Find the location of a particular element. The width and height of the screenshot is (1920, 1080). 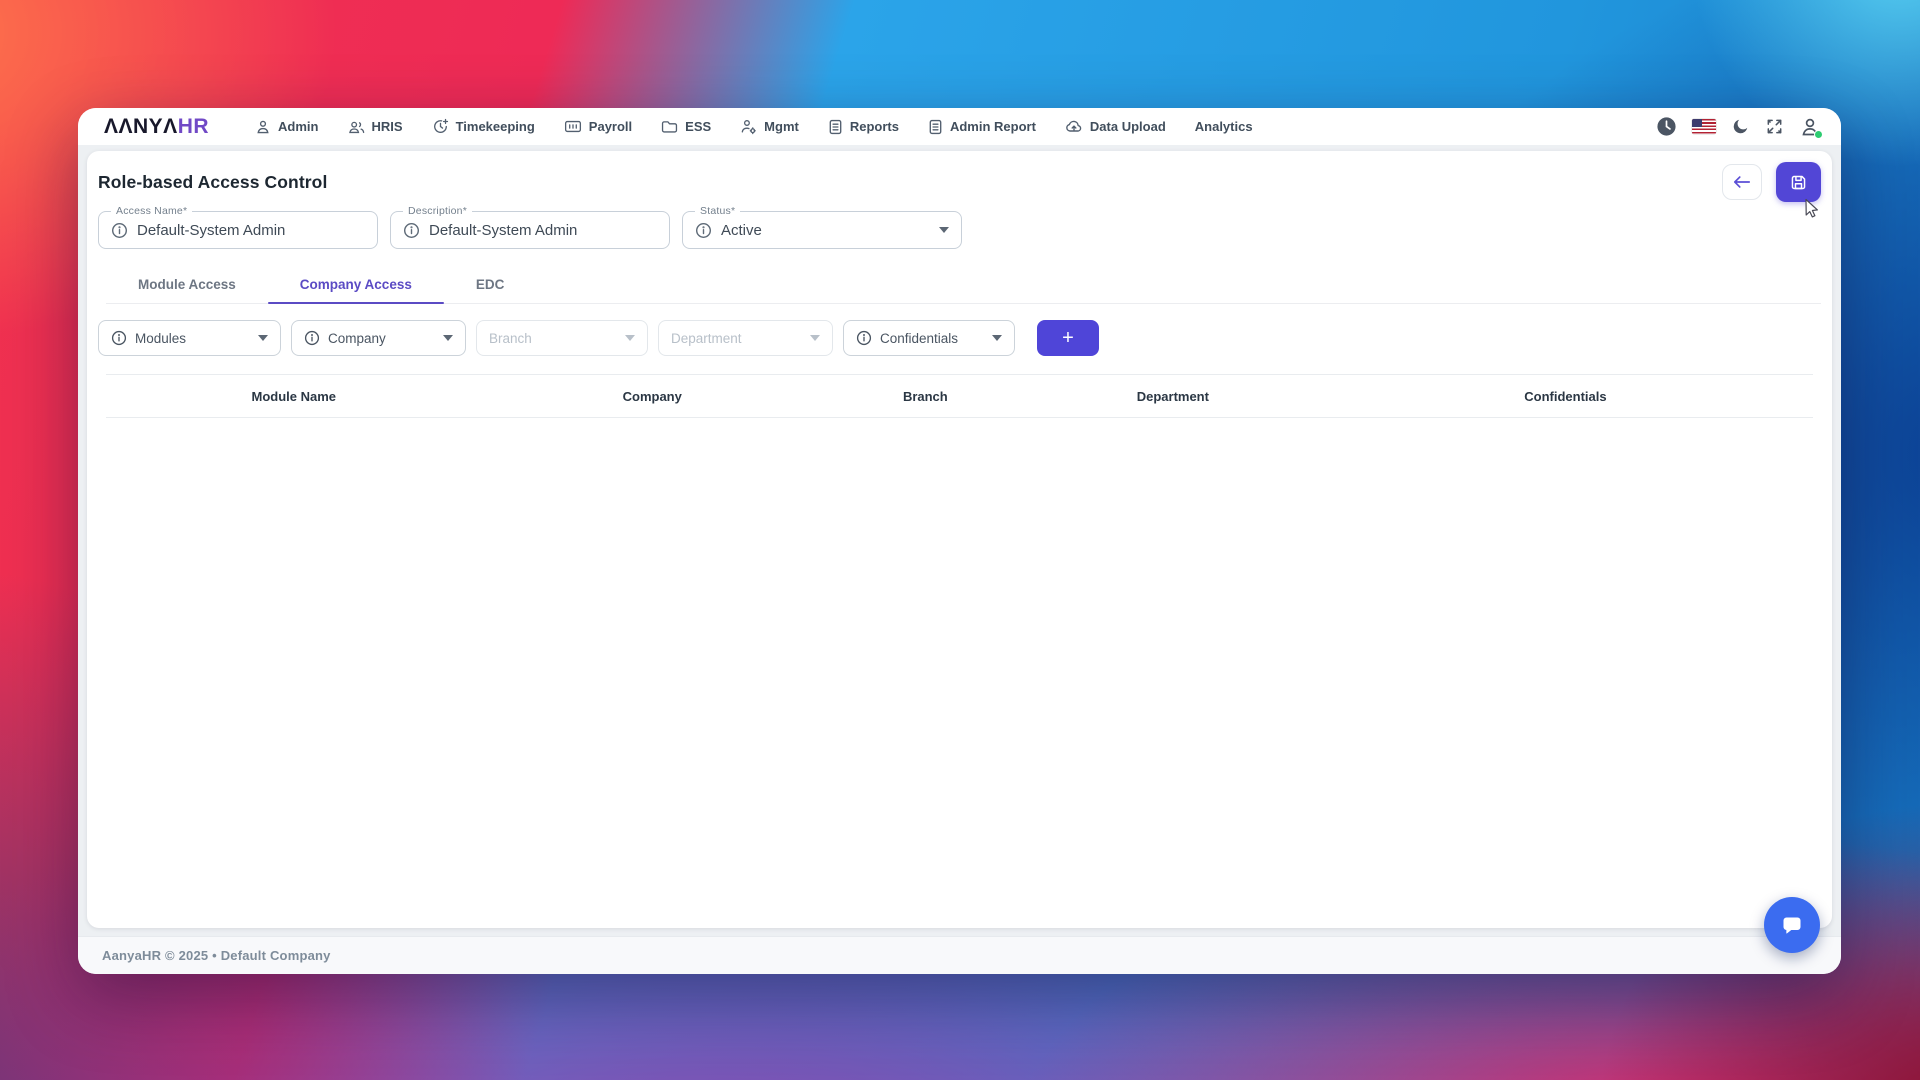

status-value: Active is located at coordinates (741, 230).